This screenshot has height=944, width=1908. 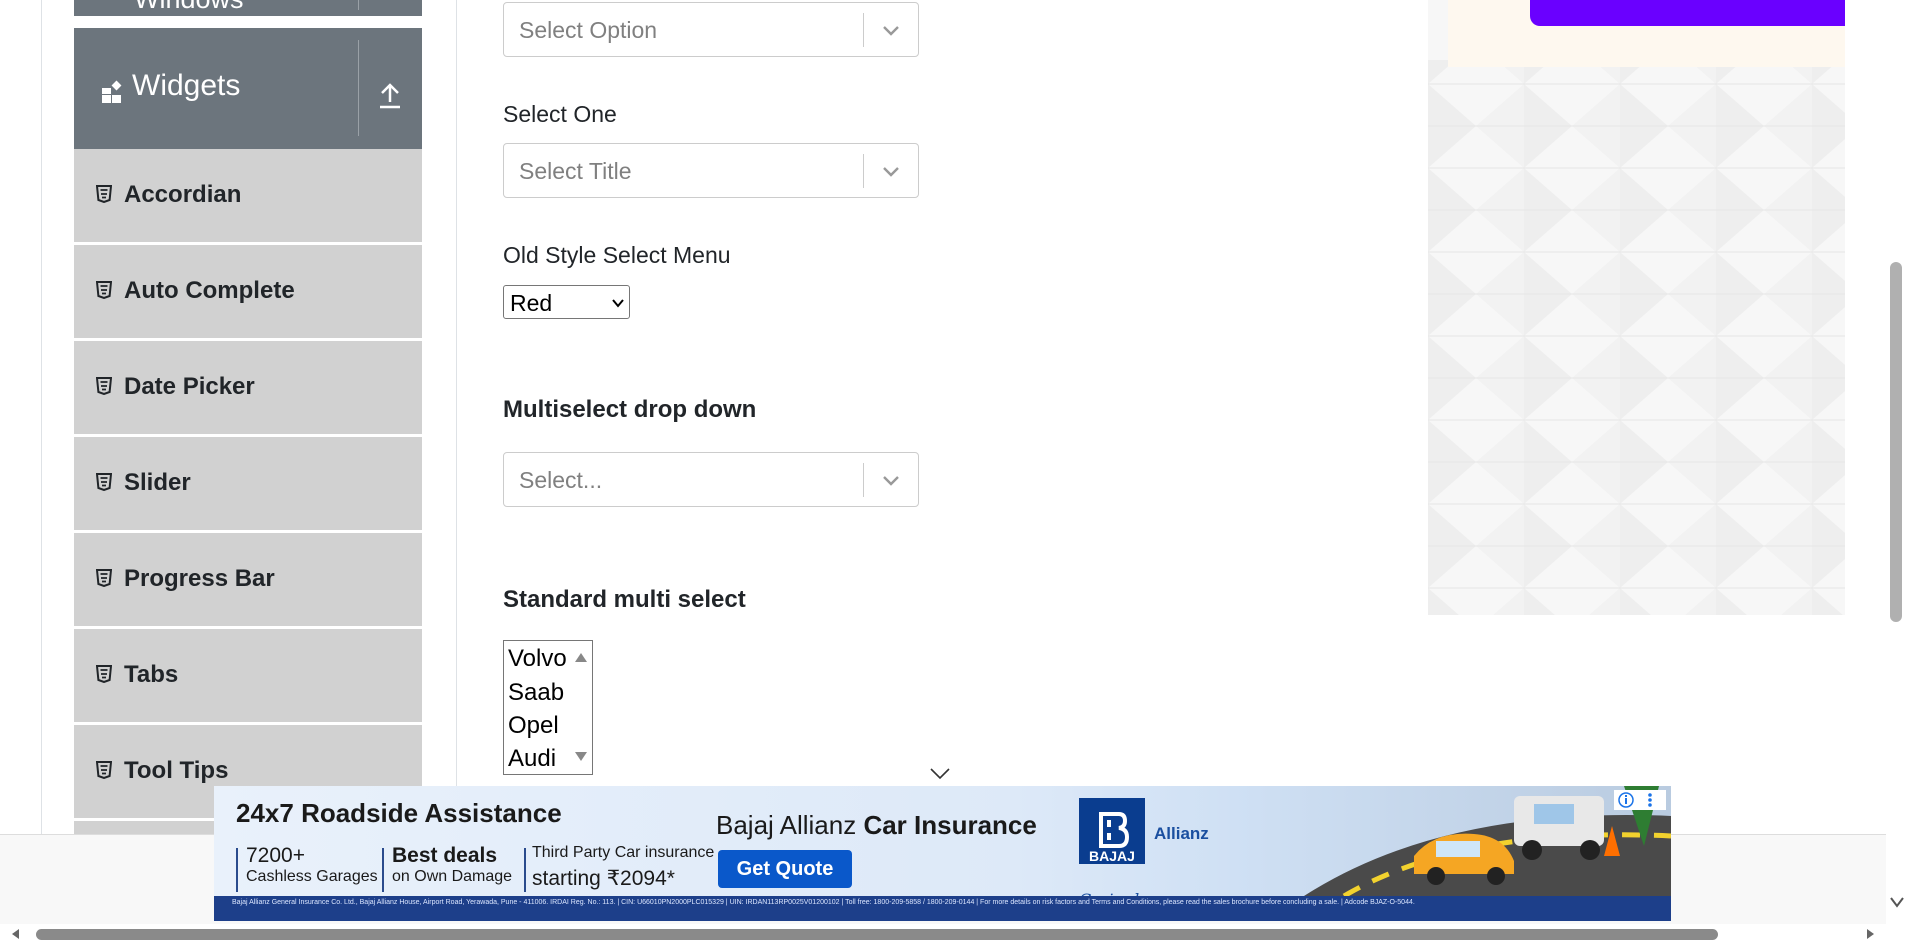 I want to click on sidebar-item-date-picker: Date Picker, so click(x=248, y=389).